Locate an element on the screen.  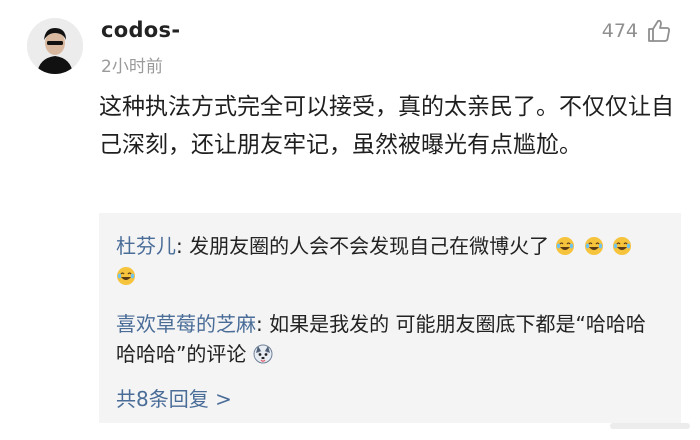
like-button: 474 is located at coordinates (637, 31).